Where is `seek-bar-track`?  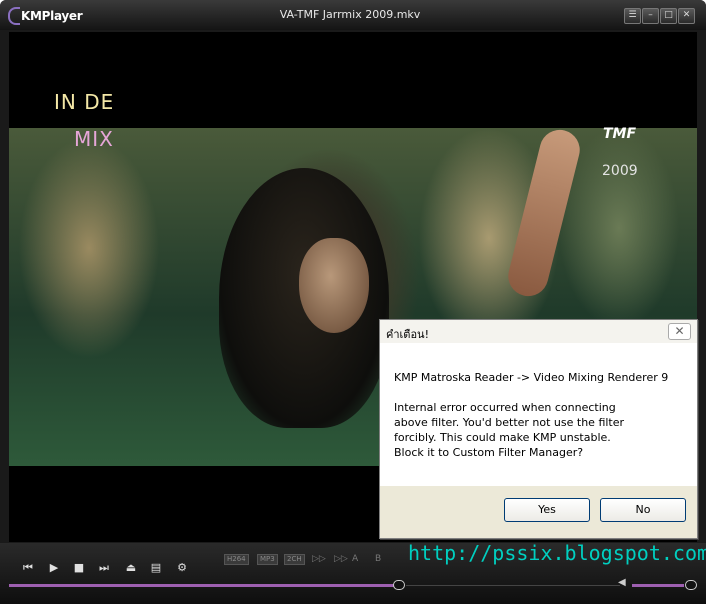
seek-bar-track is located at coordinates (513, 585).